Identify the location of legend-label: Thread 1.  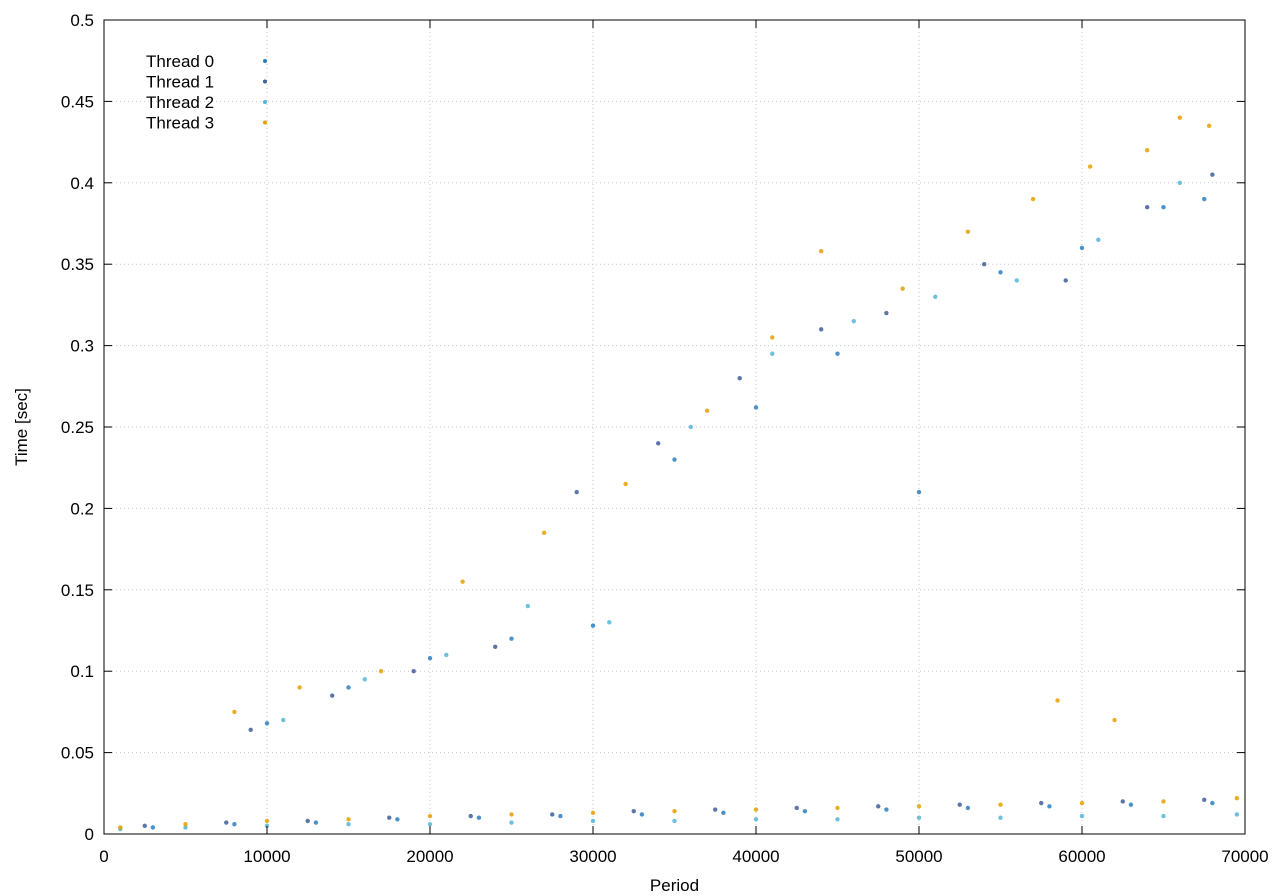
(180, 82).